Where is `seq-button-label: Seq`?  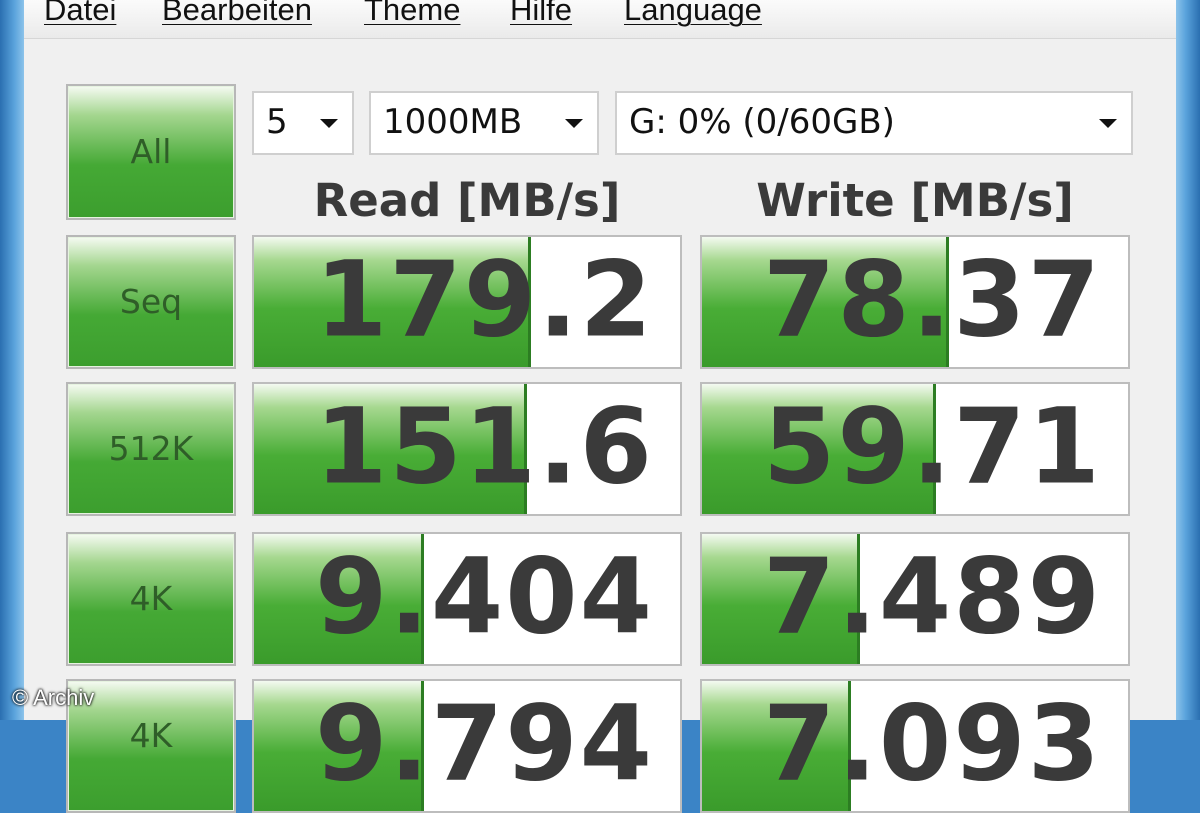
seq-button-label: Seq is located at coordinates (151, 301).